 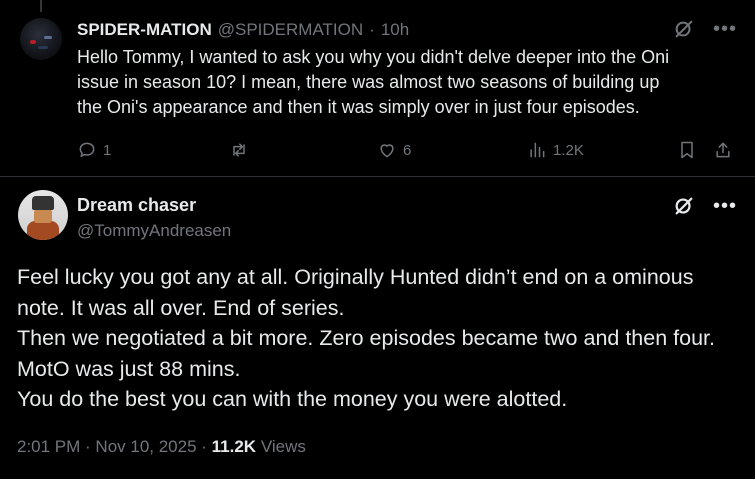 I want to click on tweet-meta: 2:01 PM · Nov 10, 2025 · 11.2K Views, so click(x=161, y=447).